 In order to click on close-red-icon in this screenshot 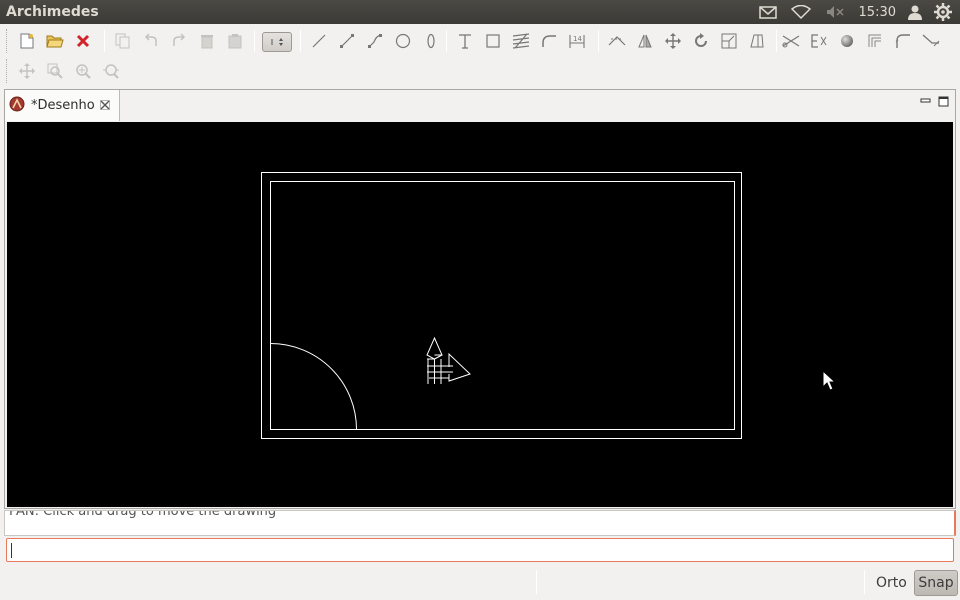, I will do `click(83, 41)`.